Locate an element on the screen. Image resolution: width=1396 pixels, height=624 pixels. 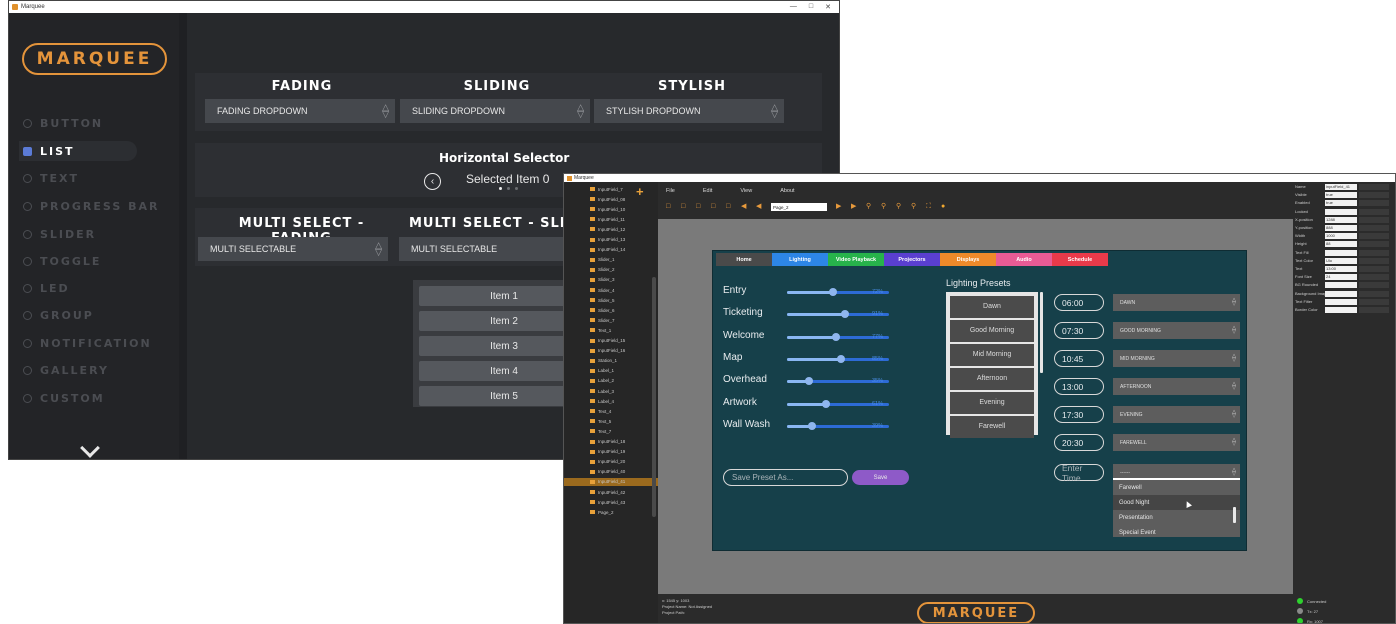
property-value: 1000 is located at coordinates (1341, 236).